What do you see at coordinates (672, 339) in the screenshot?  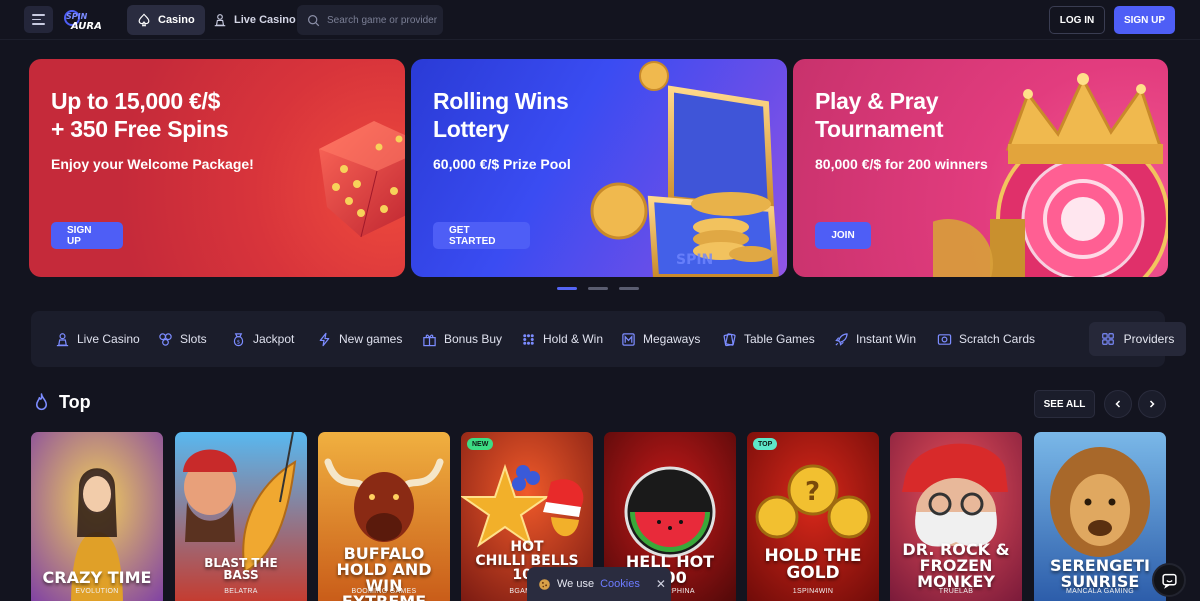 I see `category-label: Megaways` at bounding box center [672, 339].